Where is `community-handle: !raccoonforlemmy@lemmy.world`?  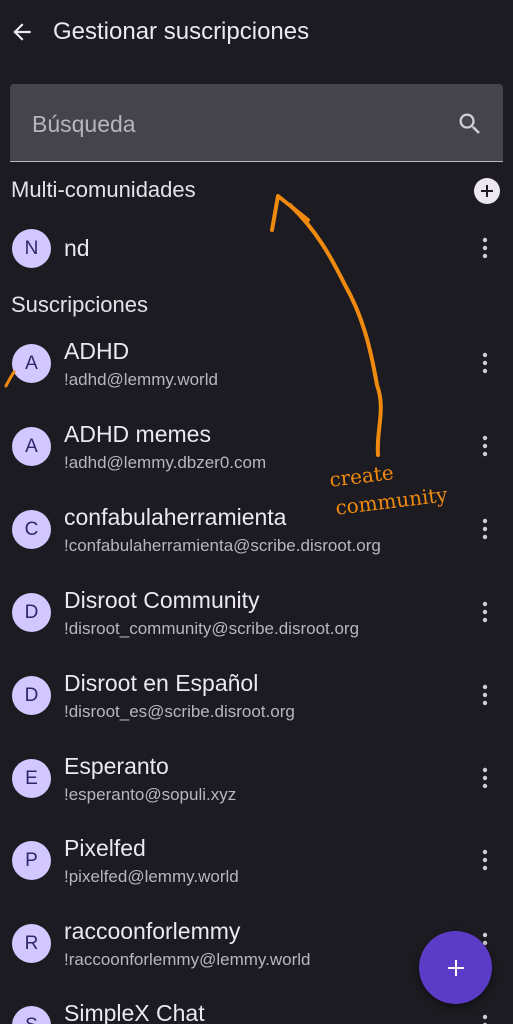 community-handle: !raccoonforlemmy@lemmy.world is located at coordinates (187, 959).